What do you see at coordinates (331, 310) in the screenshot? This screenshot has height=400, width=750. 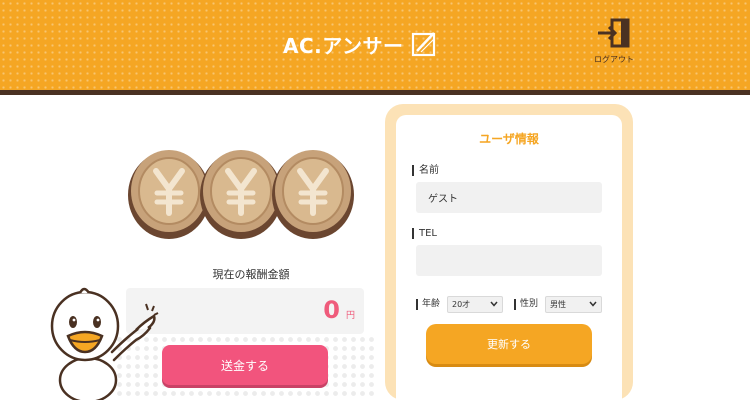 I see `reward-amount: 0` at bounding box center [331, 310].